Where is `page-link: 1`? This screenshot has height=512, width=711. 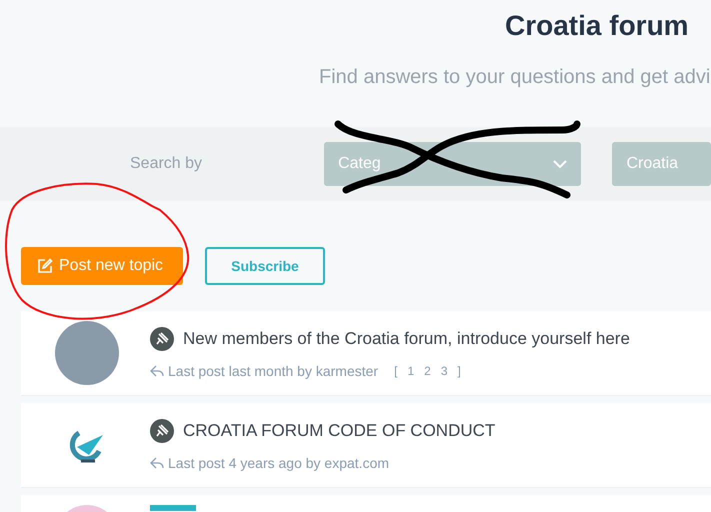
page-link: 1 is located at coordinates (410, 371).